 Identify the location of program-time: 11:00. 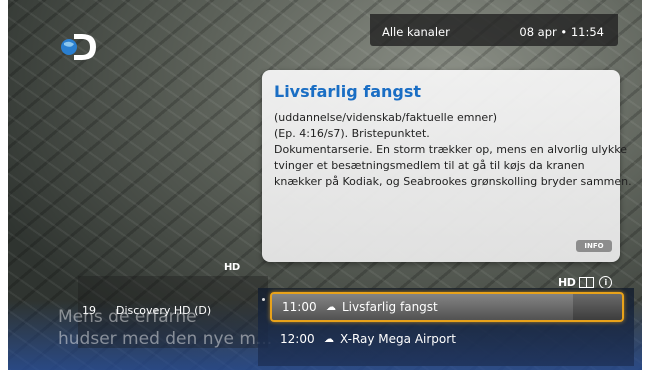
(299, 307).